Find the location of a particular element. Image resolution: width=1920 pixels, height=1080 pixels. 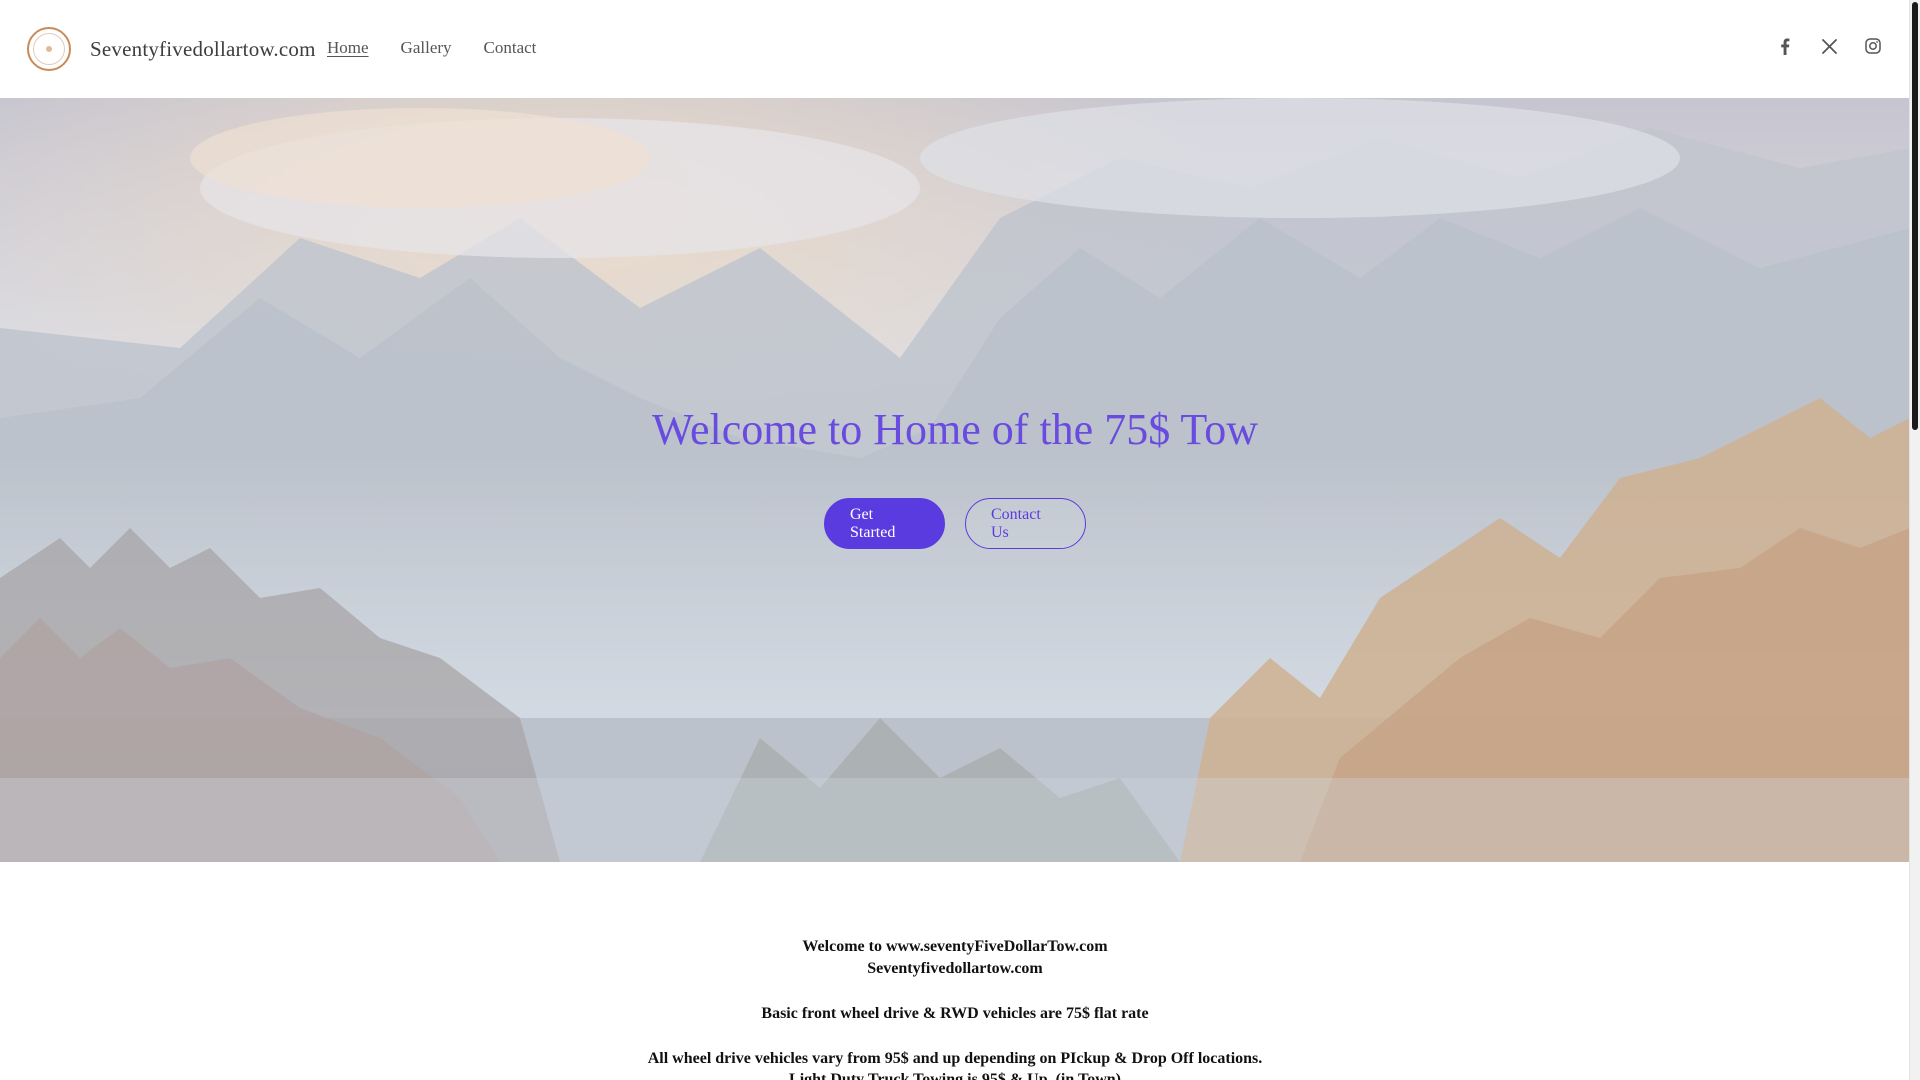

x-icon is located at coordinates (1829, 46).